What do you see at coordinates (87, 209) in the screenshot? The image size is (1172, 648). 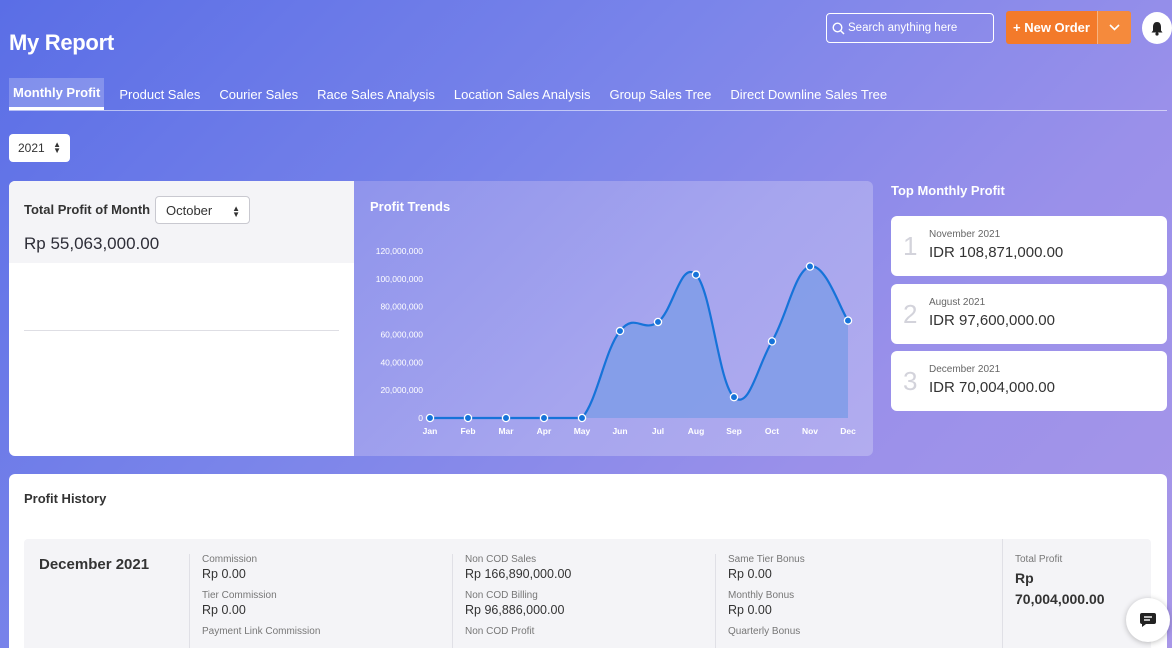 I see `total-profit-label: Total Profit of Month` at bounding box center [87, 209].